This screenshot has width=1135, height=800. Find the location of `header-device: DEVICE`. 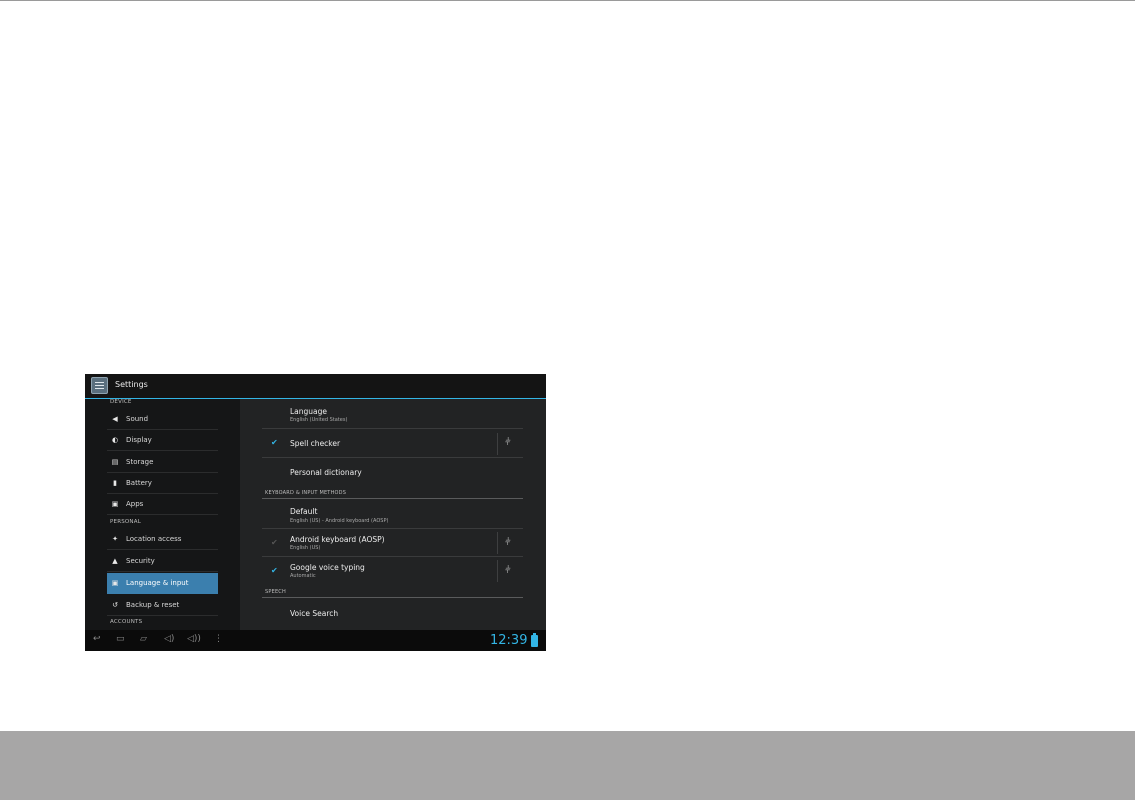

header-device: DEVICE is located at coordinates (121, 402).